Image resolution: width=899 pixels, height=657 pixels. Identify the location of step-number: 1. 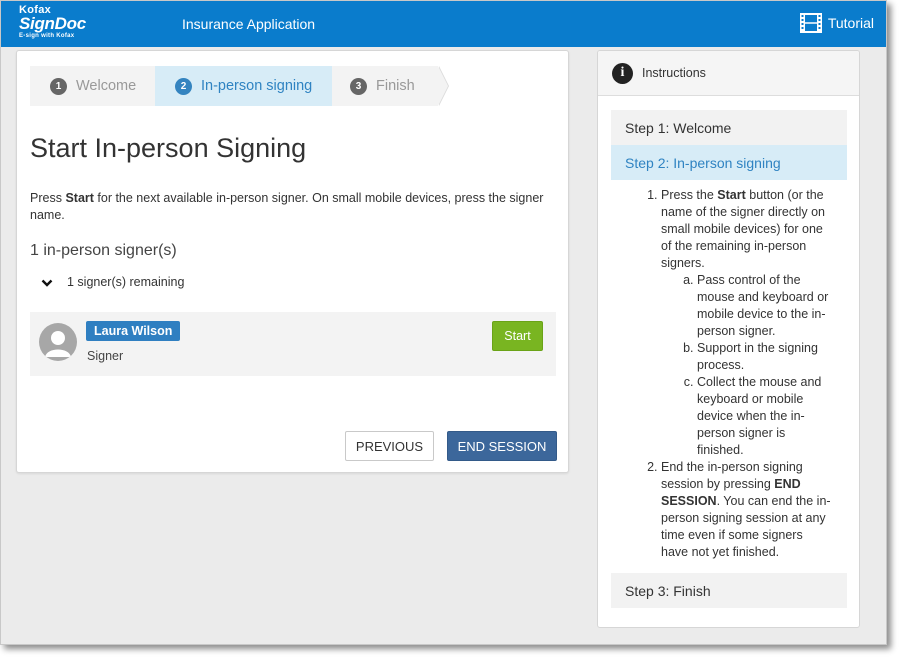
(58, 86).